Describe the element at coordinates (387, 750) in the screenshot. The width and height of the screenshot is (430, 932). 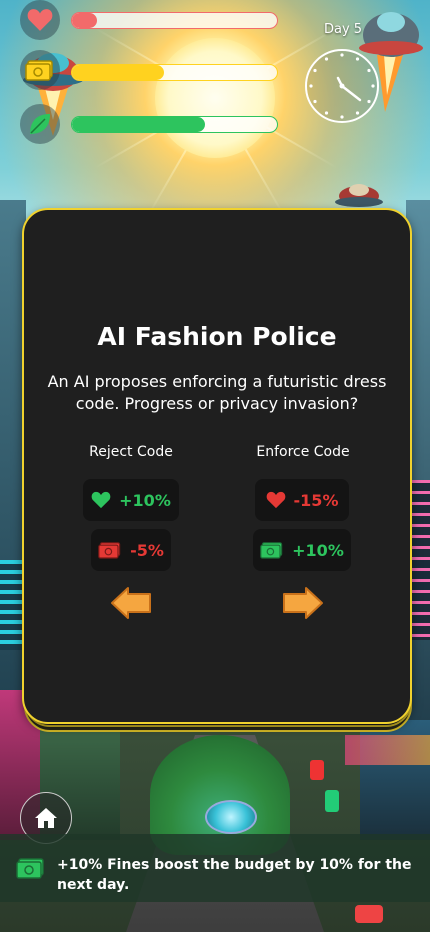
I see `neon-sign` at that location.